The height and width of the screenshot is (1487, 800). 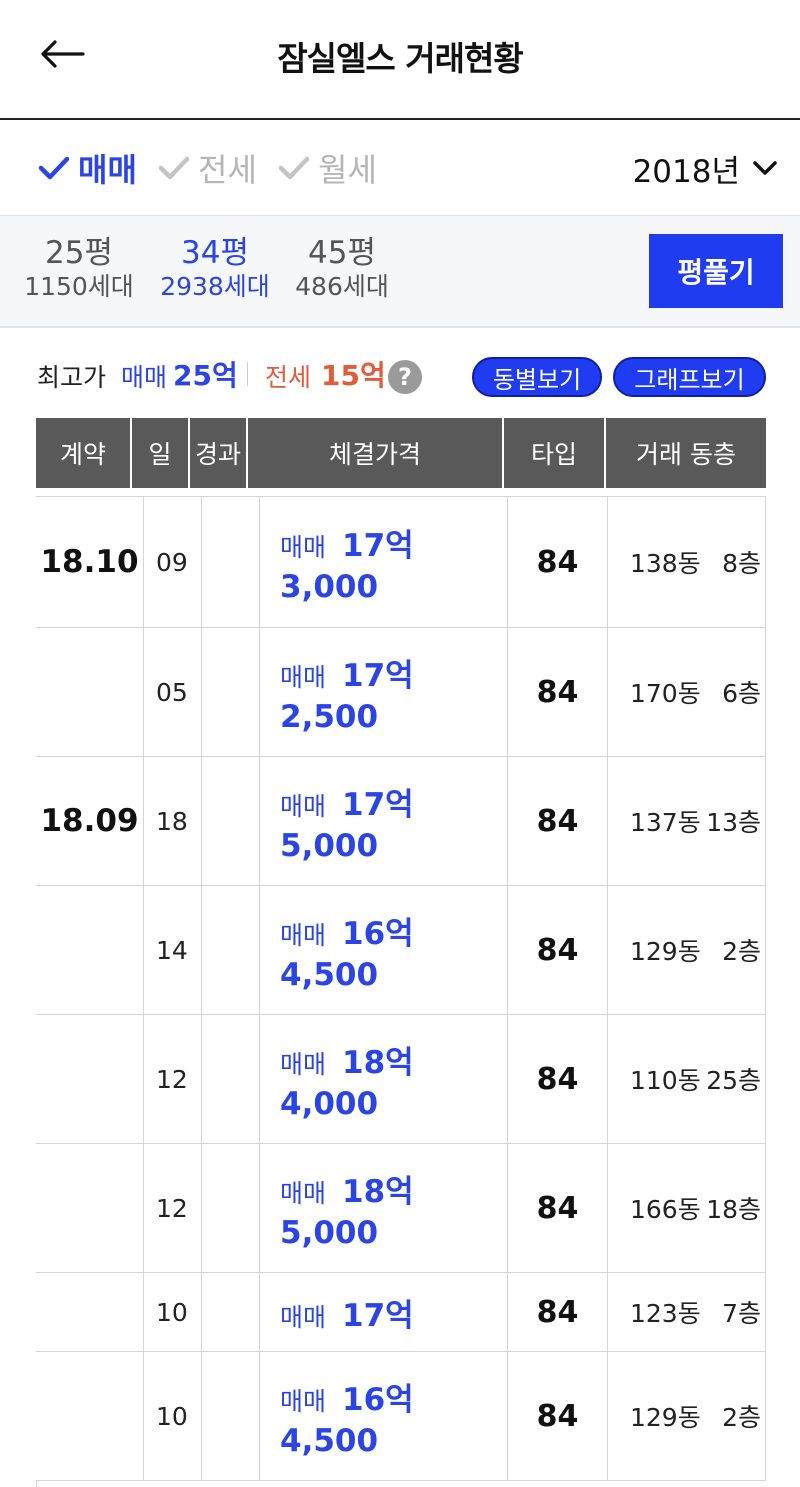 I want to click on size-label: 25평, so click(x=79, y=253).